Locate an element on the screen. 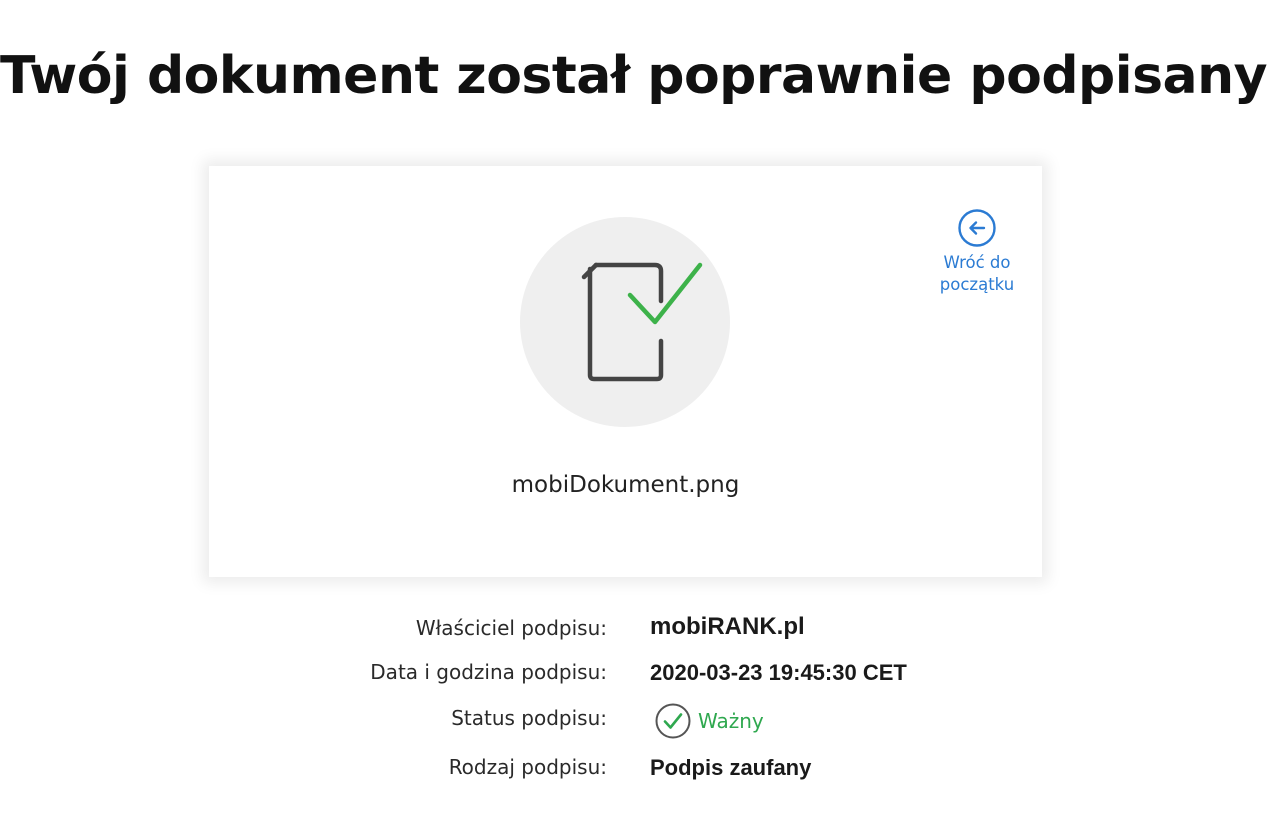 The height and width of the screenshot is (820, 1280). status-row: Status podpisu: Ważny is located at coordinates (640, 724).